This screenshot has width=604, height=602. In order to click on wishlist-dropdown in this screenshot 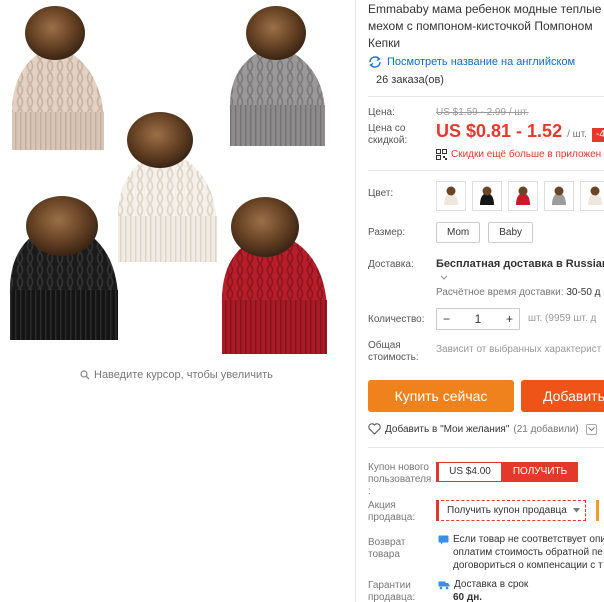, I will do `click(591, 429)`.